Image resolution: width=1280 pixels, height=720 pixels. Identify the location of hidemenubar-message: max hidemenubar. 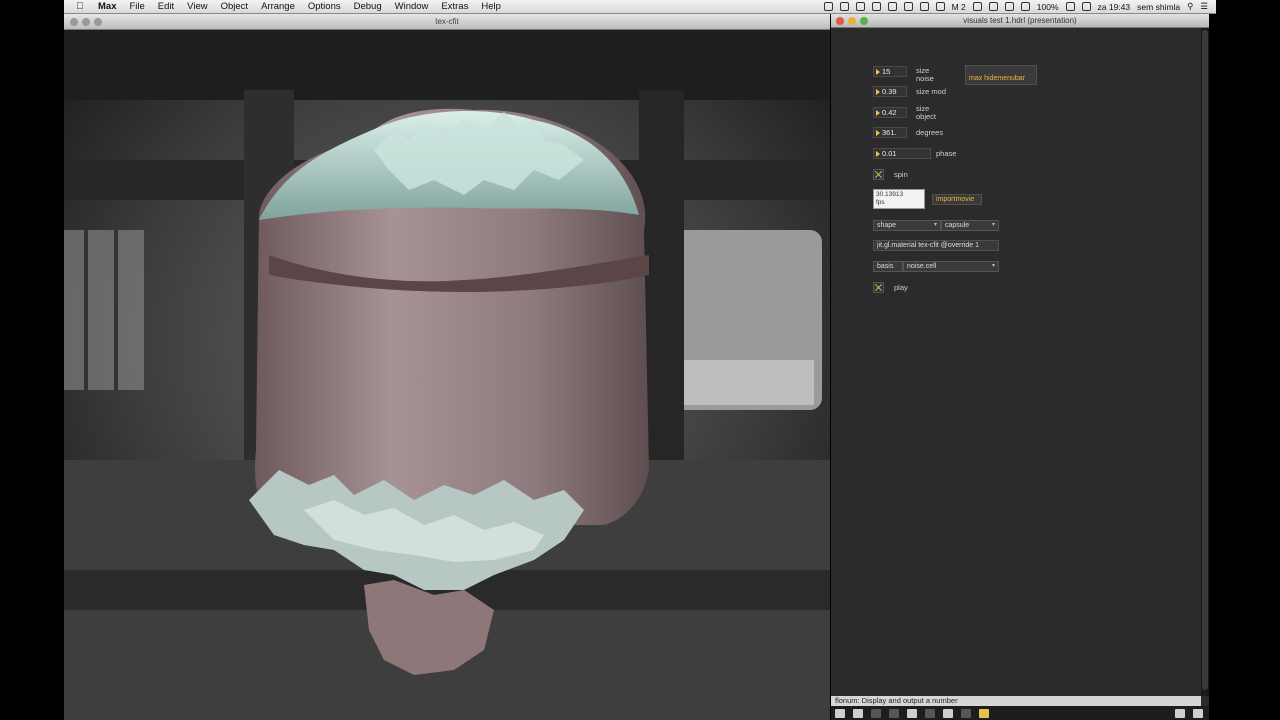
(1001, 75).